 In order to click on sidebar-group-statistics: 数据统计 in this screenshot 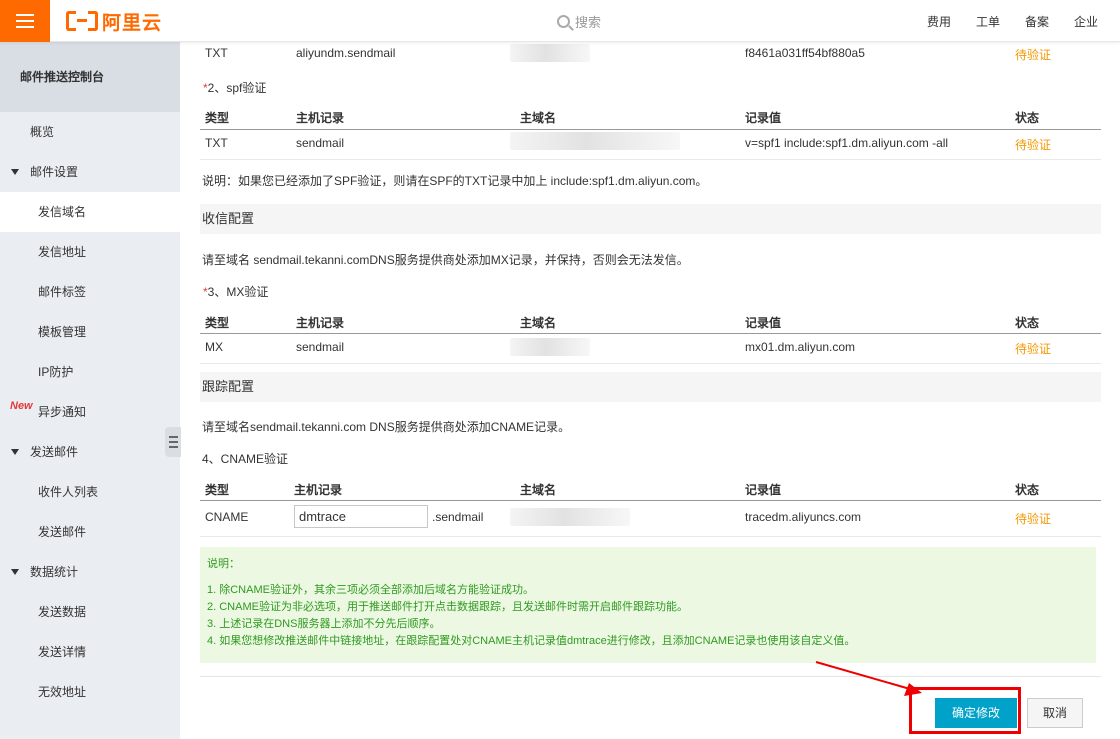, I will do `click(90, 572)`.